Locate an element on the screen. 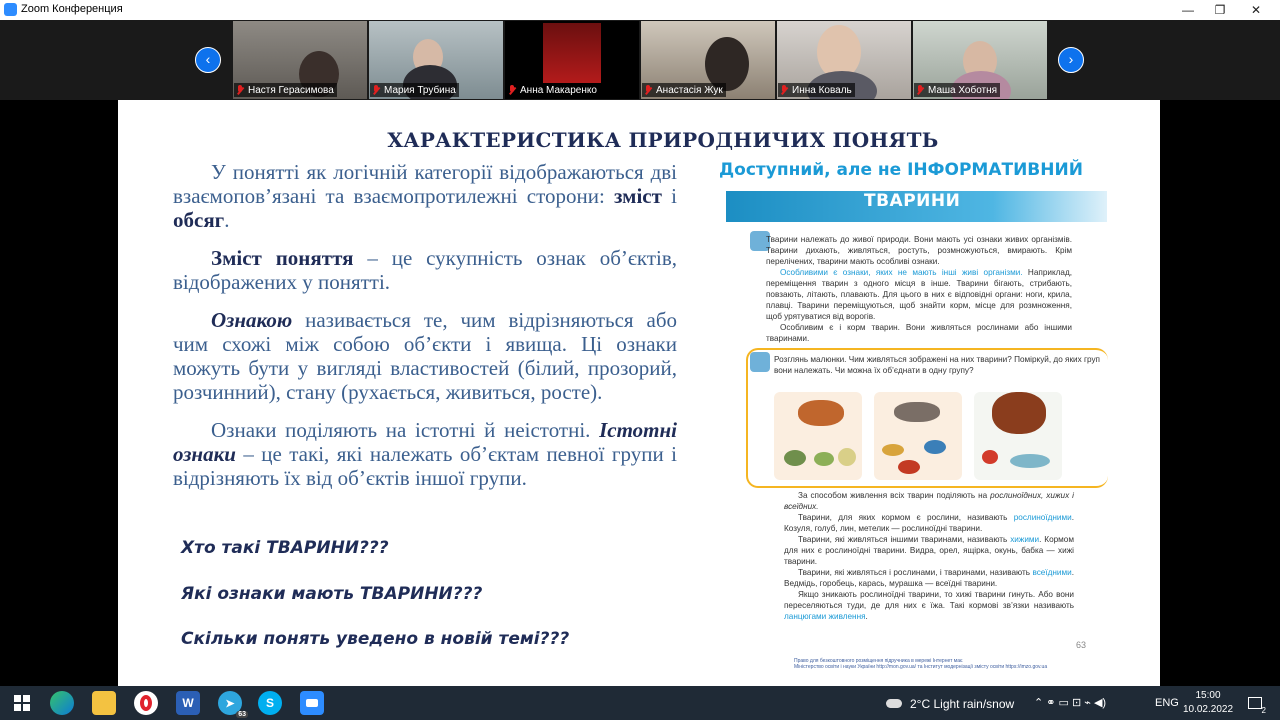 The width and height of the screenshot is (1280, 720). participant-name: Мария Трубина is located at coordinates (420, 90).